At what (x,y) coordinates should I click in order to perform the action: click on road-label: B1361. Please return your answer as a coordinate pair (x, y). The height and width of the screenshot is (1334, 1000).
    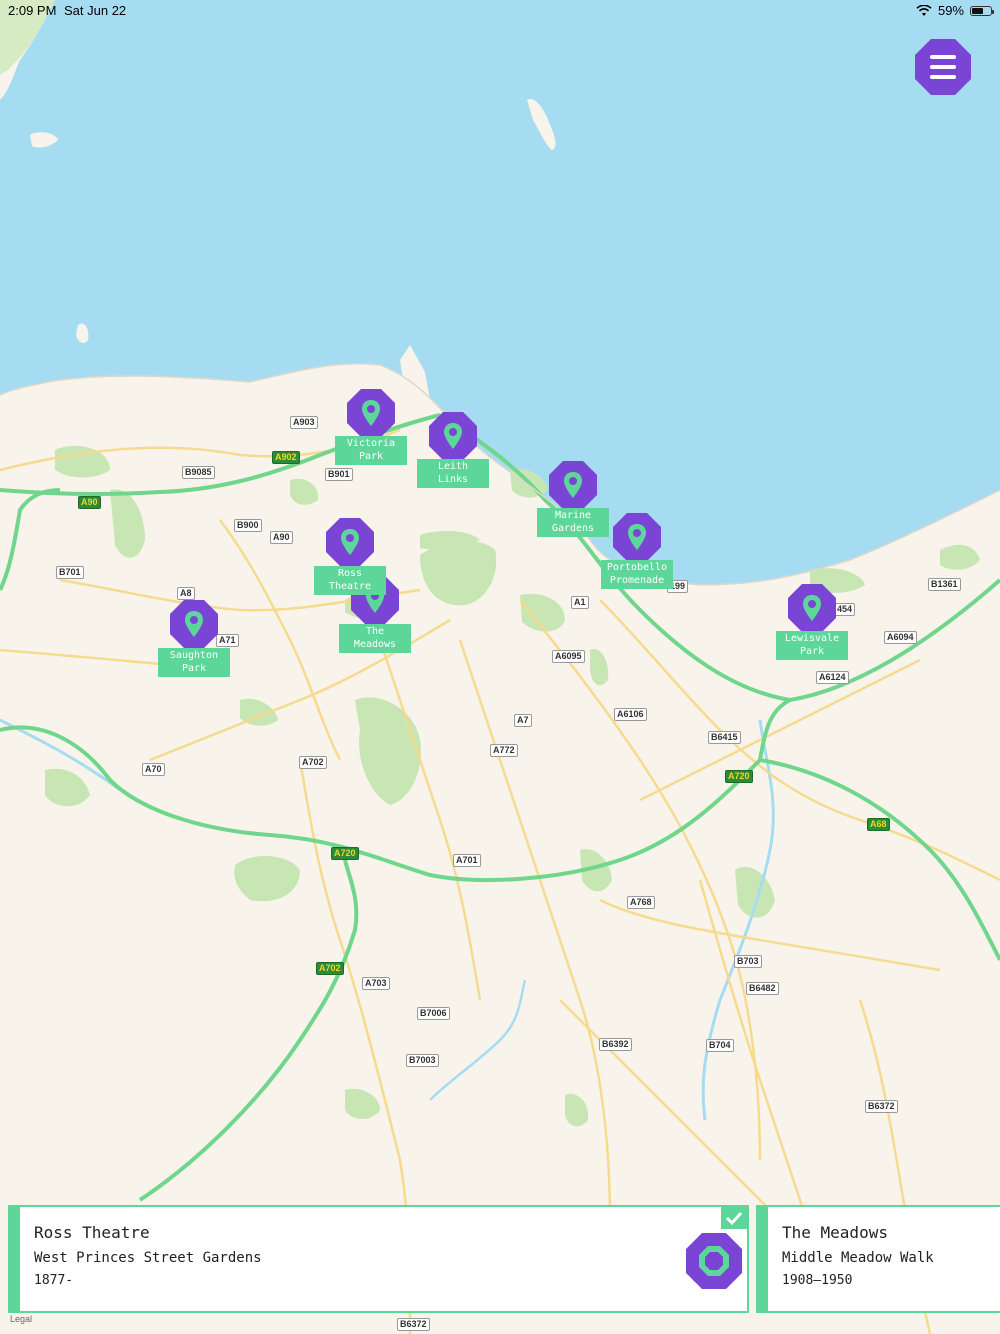
    Looking at the image, I should click on (944, 584).